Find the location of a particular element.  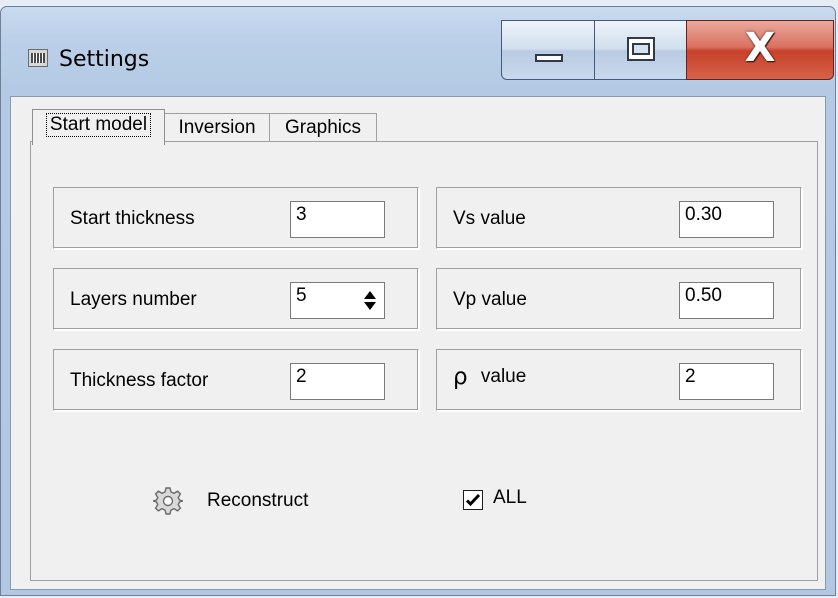

start-thickness-input: 3 is located at coordinates (337, 219).